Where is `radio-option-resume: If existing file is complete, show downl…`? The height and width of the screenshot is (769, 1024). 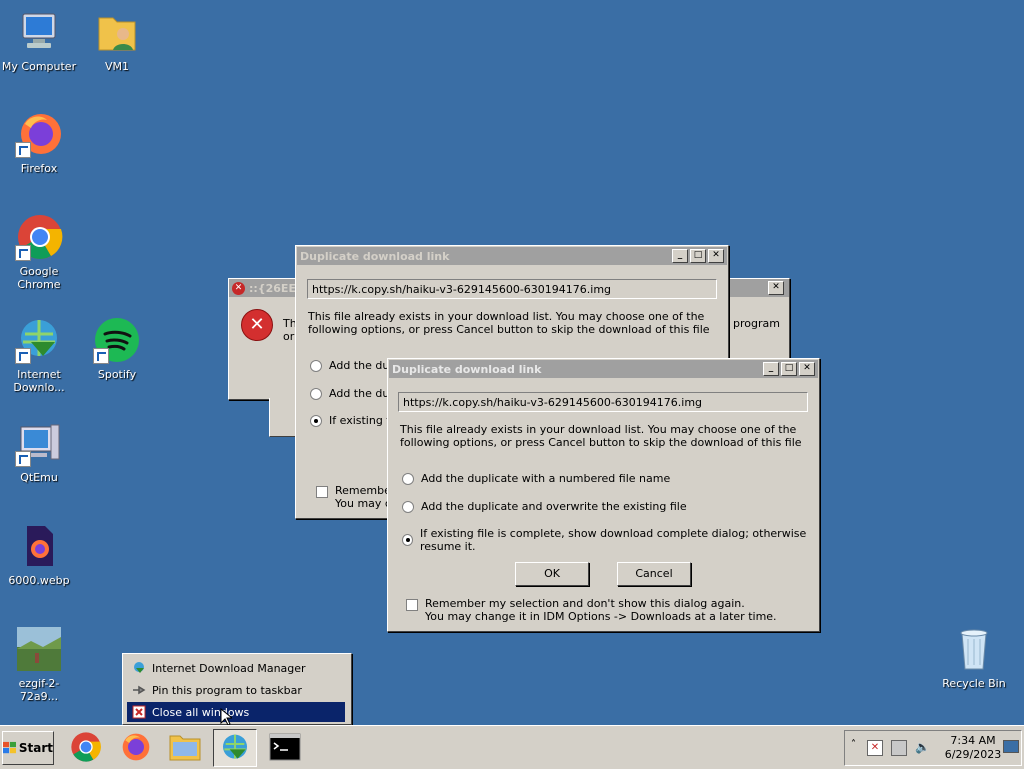
radio-option-resume: If existing file is complete, show downl… is located at coordinates (610, 540).